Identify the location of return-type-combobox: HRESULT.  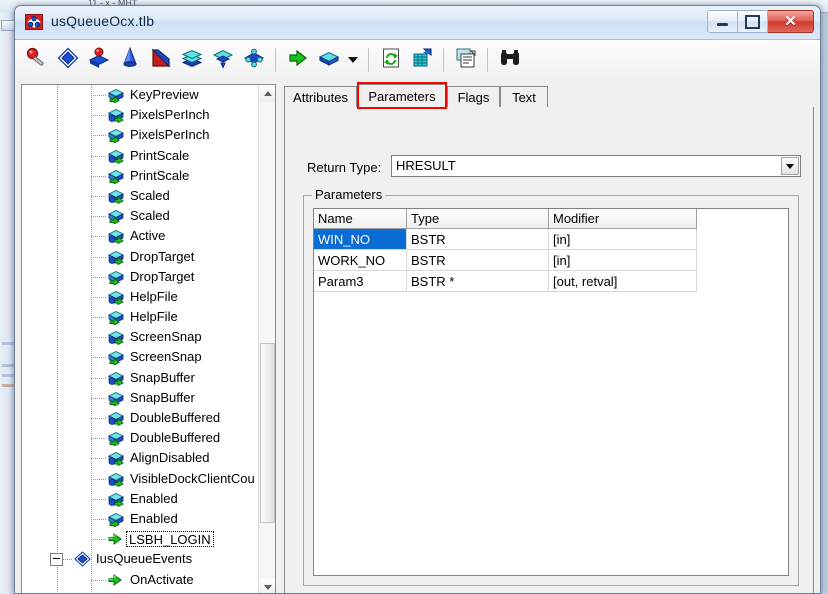
(596, 166).